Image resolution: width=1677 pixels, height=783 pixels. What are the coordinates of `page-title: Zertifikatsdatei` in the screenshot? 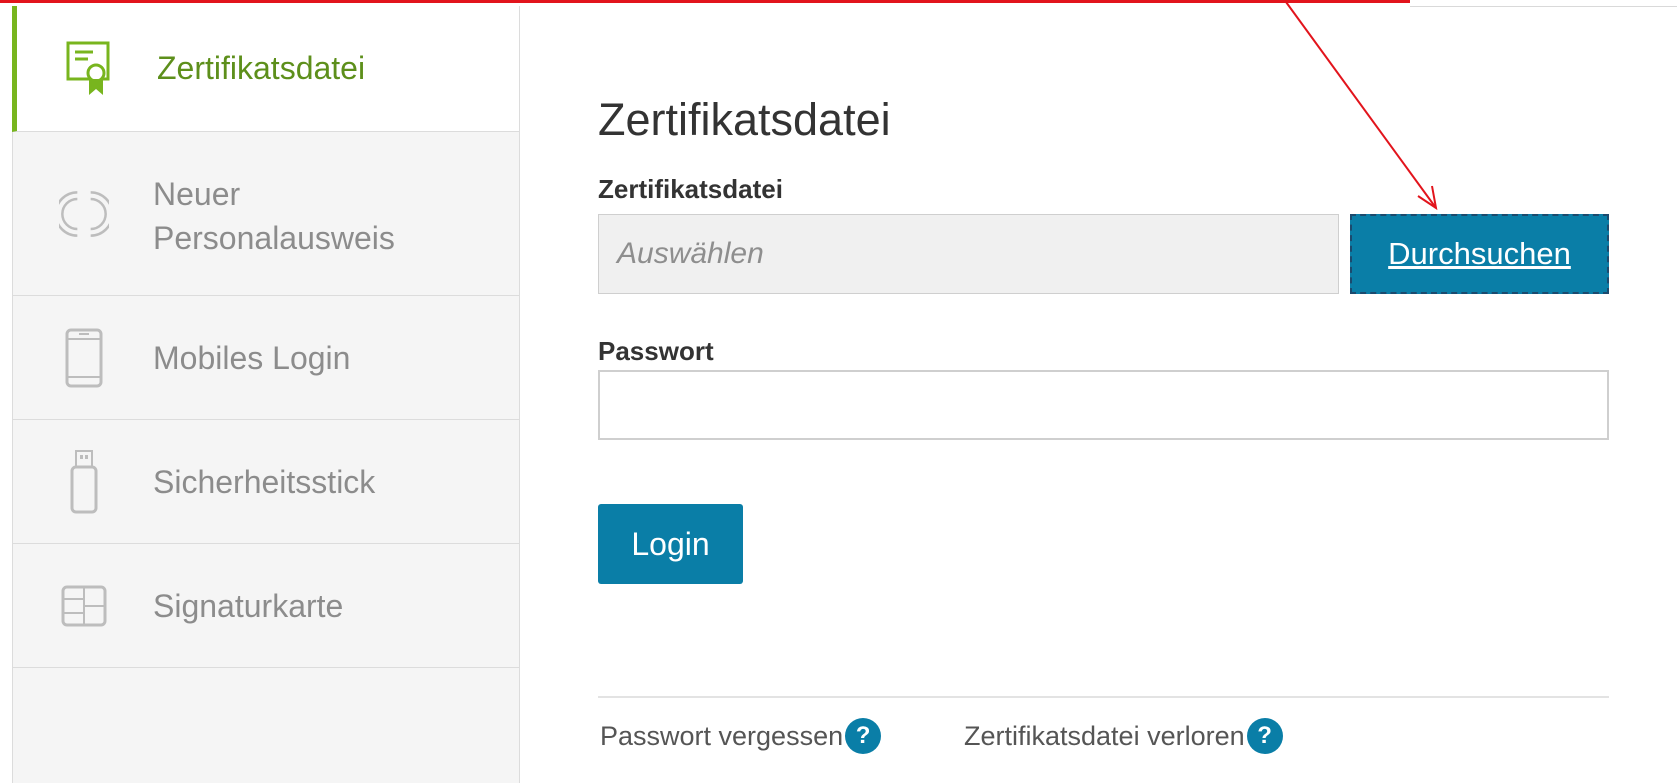 It's located at (744, 119).